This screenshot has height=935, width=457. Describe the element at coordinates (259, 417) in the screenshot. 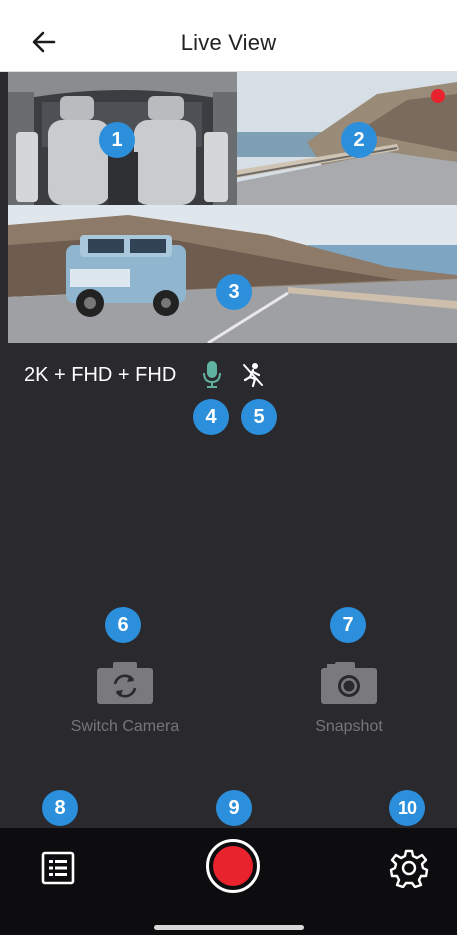

I see `callout-badge-5: 5` at that location.